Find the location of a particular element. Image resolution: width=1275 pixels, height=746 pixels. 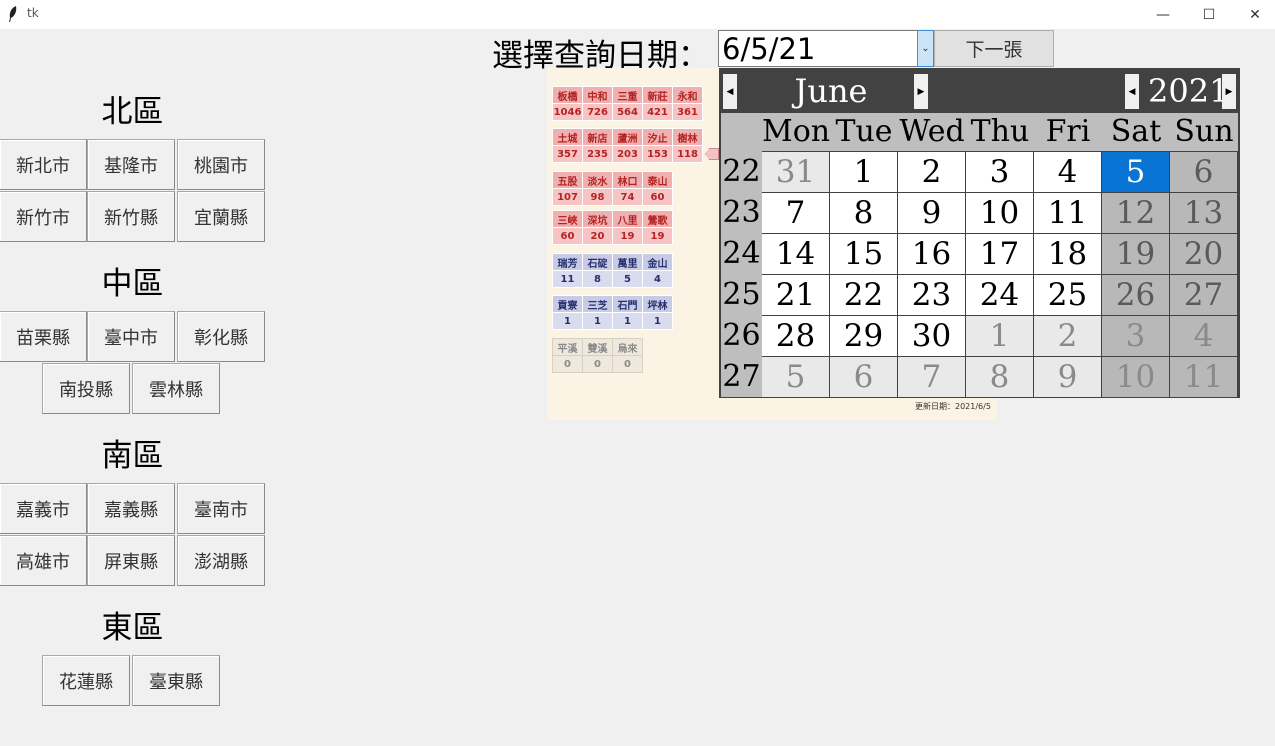

calendar-day: 15 is located at coordinates (863, 254).